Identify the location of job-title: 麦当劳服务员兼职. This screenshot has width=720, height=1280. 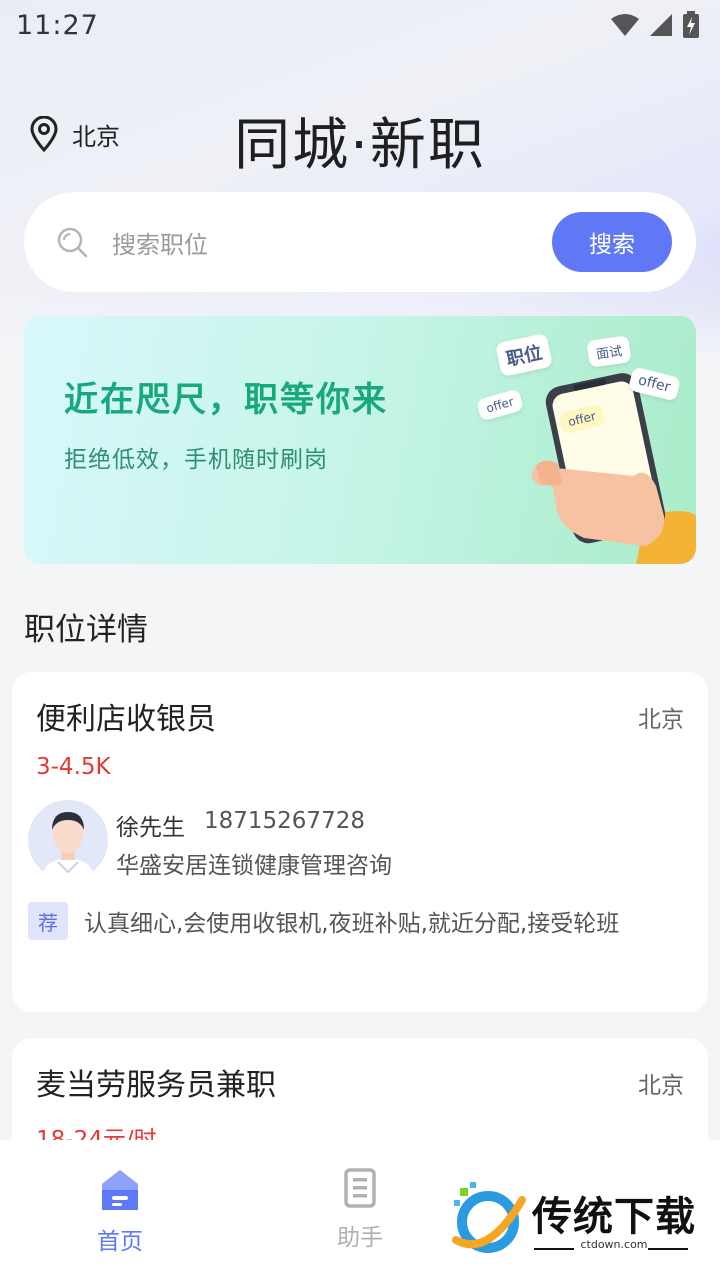
(156, 1085).